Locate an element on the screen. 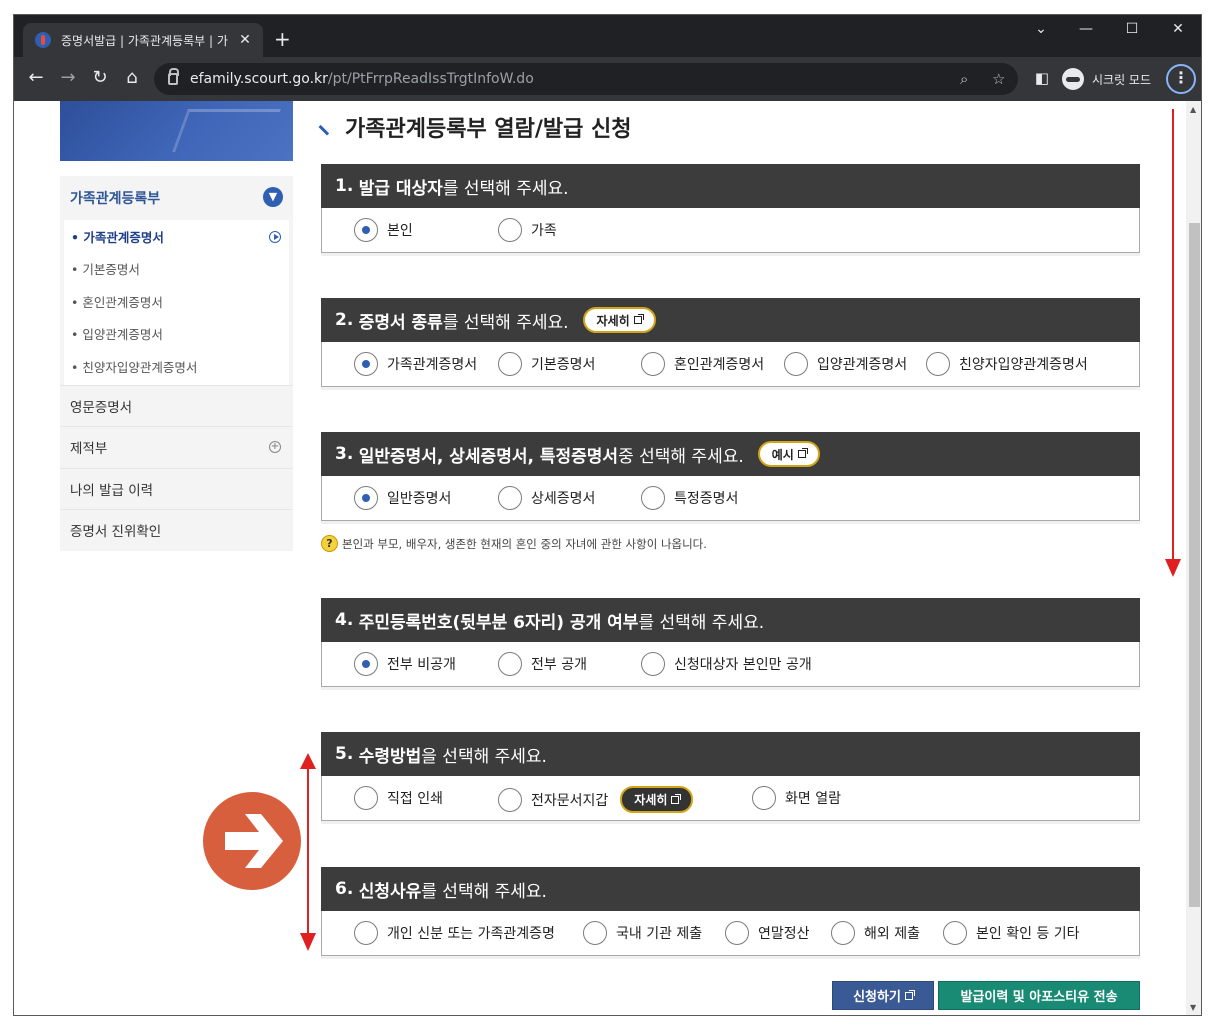 The image size is (1219, 1033). browser-menu-icon: ⋮ is located at coordinates (1181, 79).